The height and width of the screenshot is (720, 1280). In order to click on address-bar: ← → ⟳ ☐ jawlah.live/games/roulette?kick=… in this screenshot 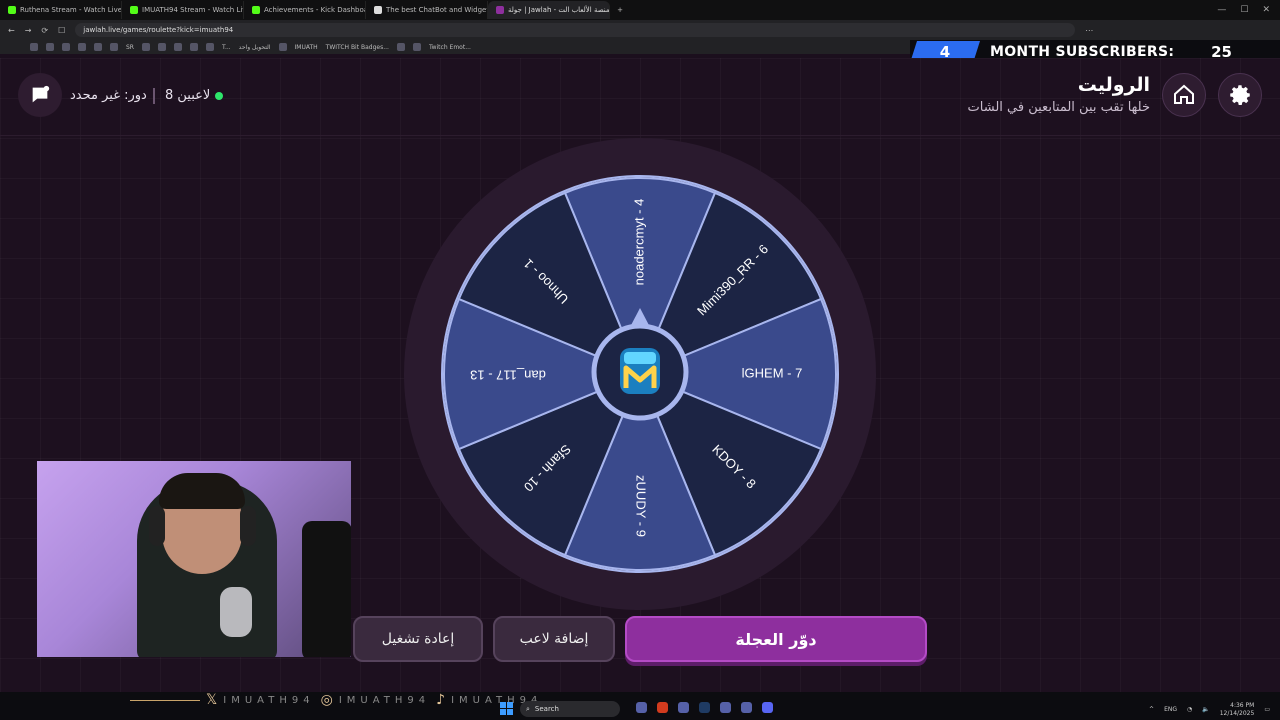, I will do `click(640, 30)`.